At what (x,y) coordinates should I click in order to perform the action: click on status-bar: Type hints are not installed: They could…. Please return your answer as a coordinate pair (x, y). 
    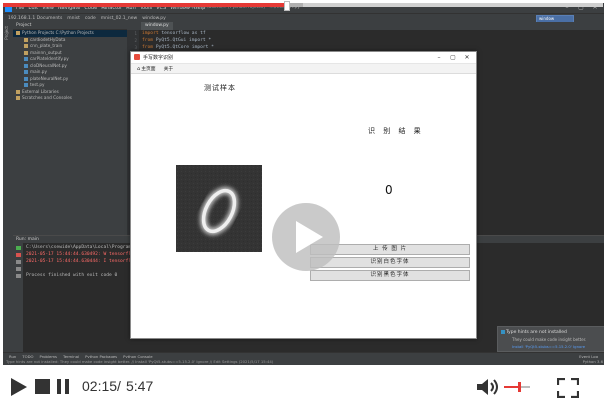
    Looking at the image, I should click on (303, 361).